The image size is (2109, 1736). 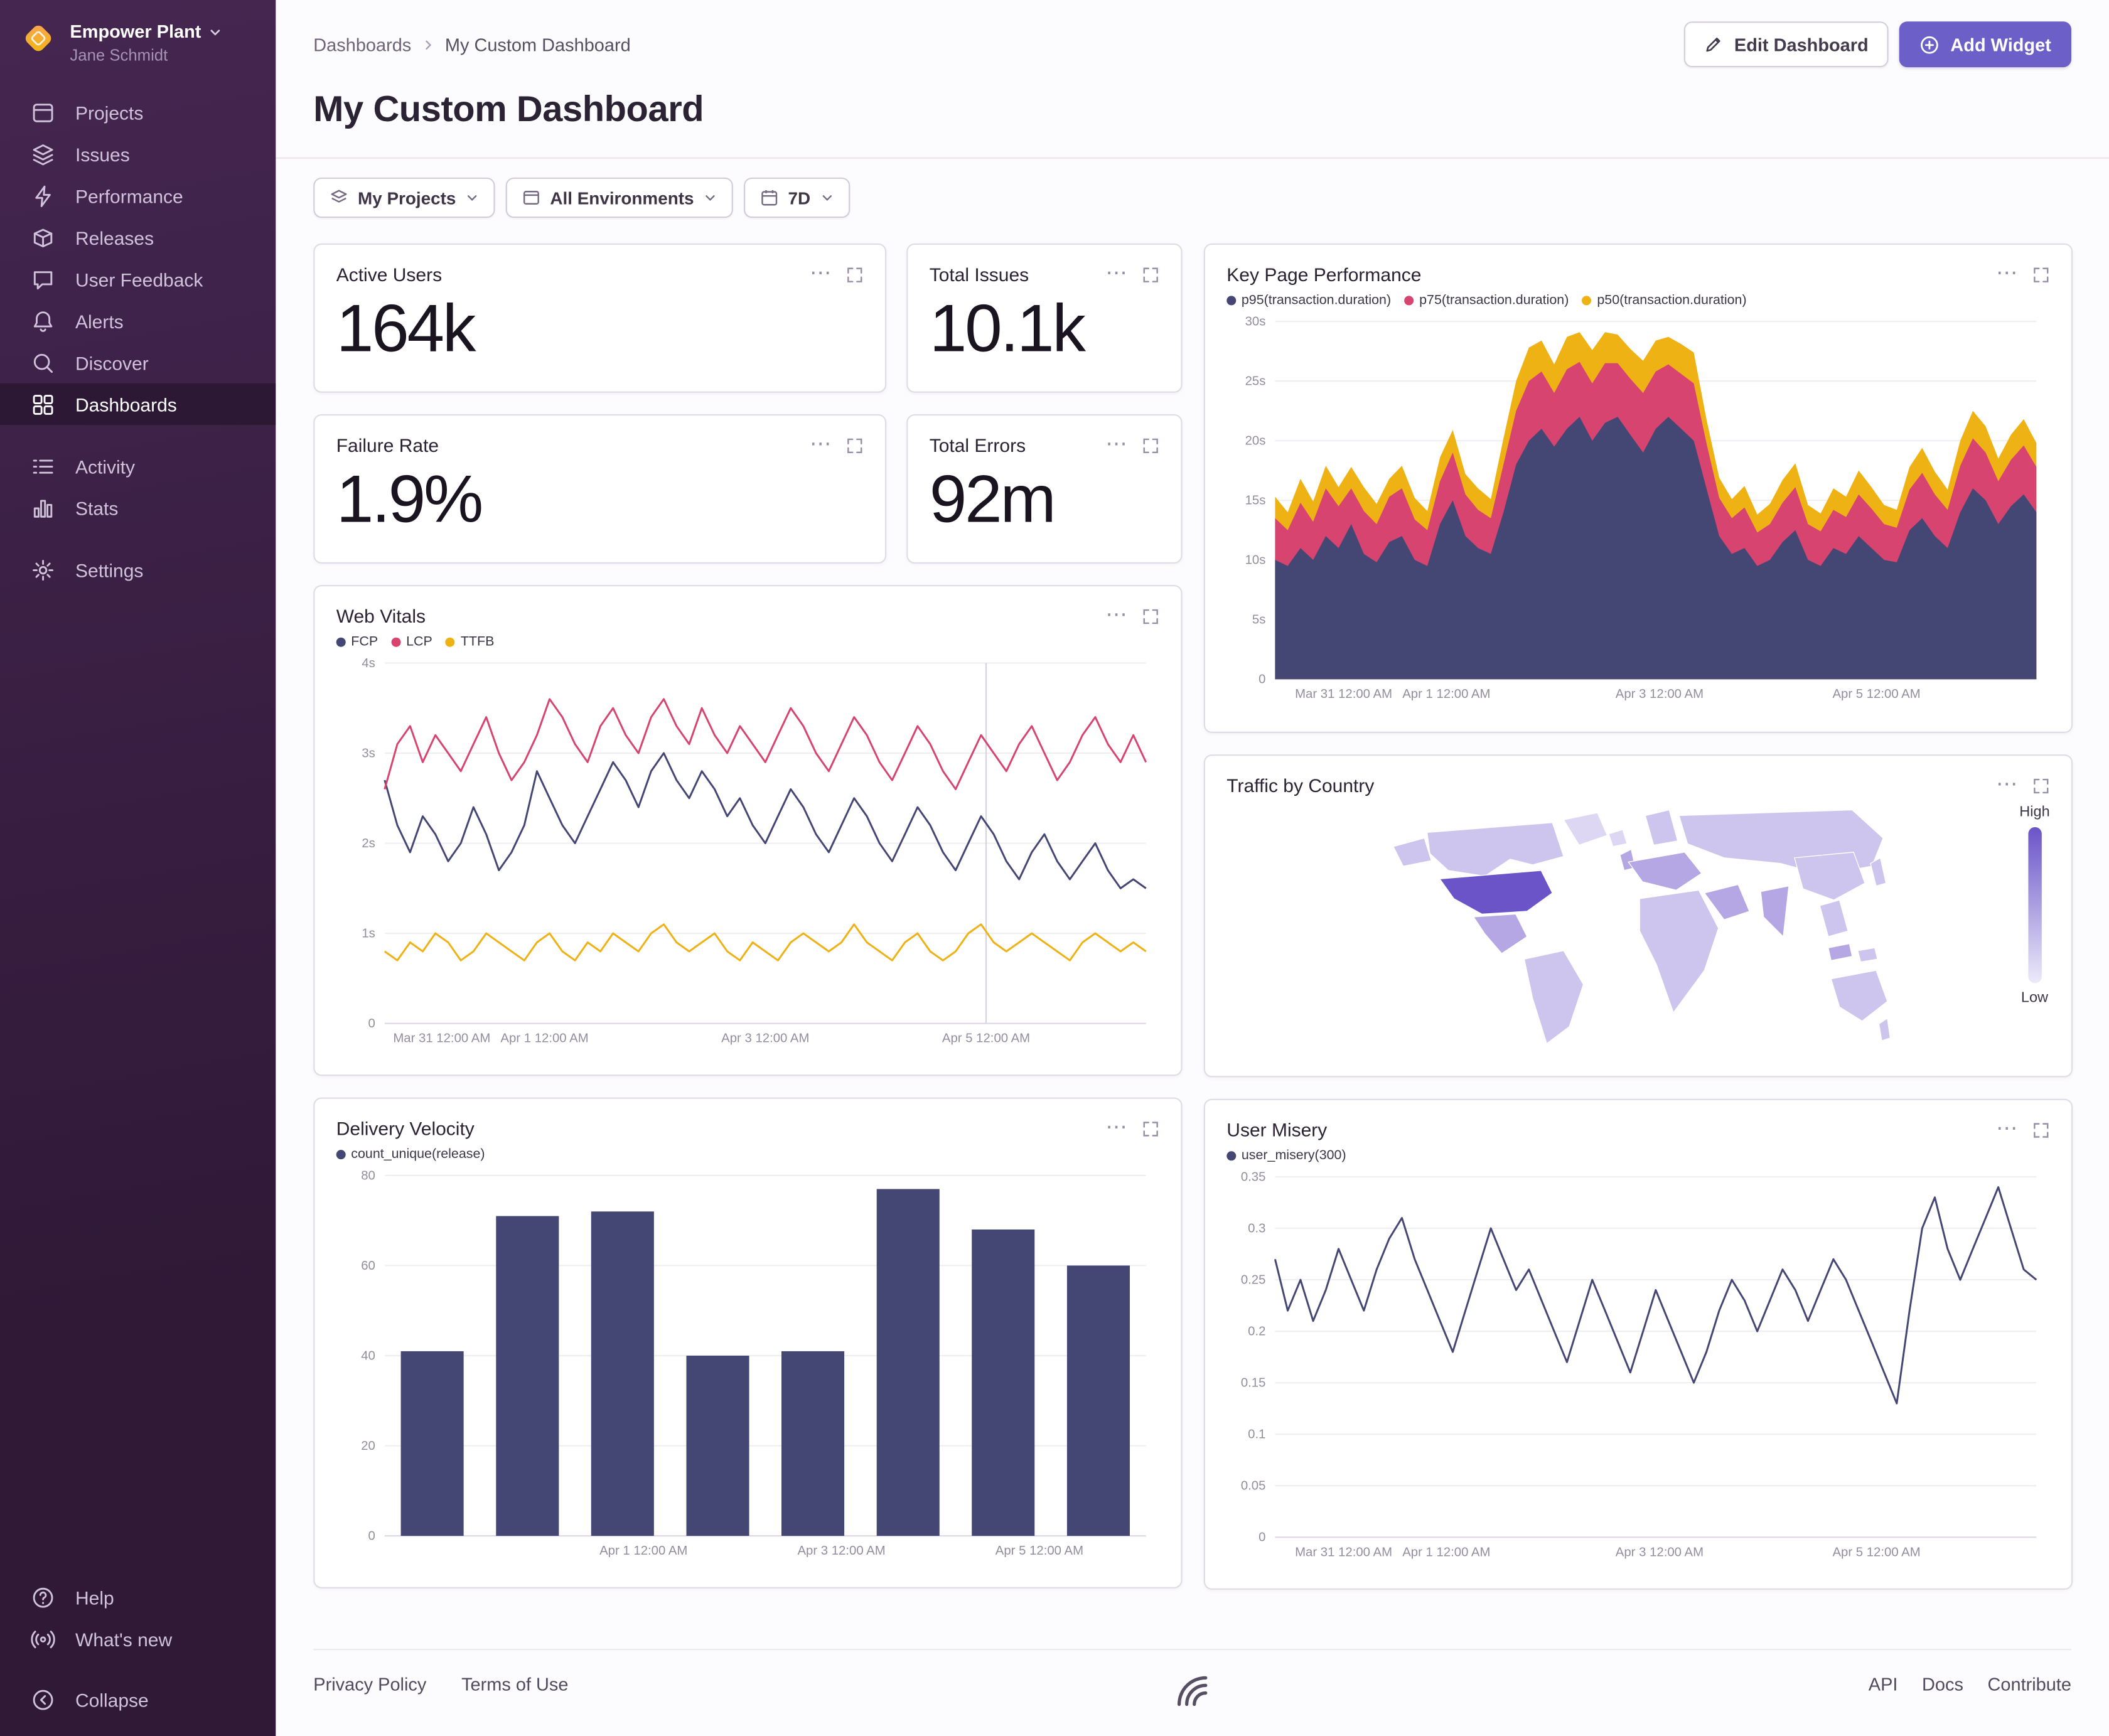 I want to click on org-switcher: Empower Plant Jane Schmidt, so click(x=138, y=37).